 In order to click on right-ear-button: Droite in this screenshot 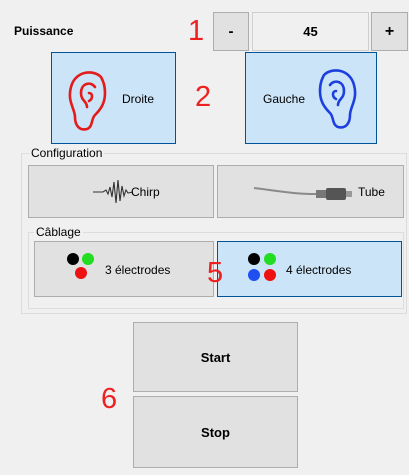, I will do `click(113, 98)`.